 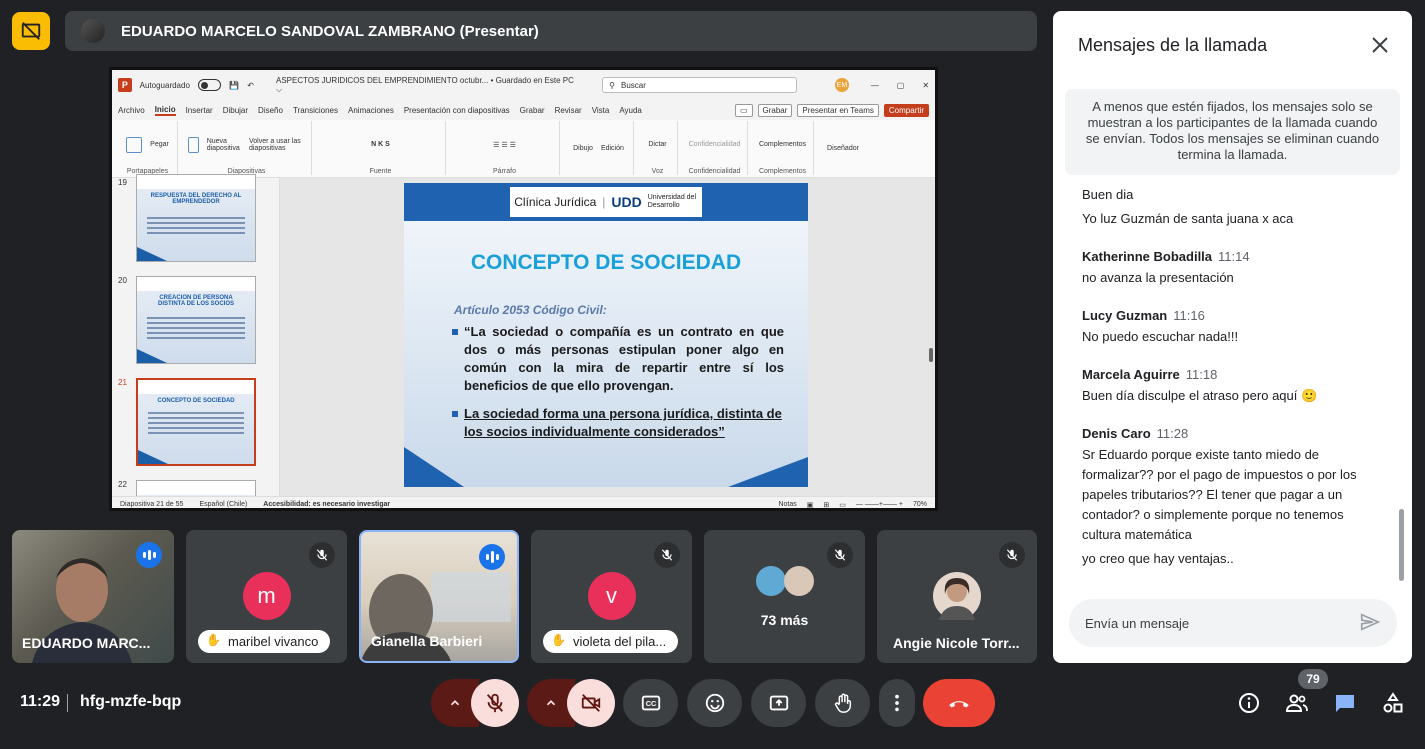 What do you see at coordinates (906, 110) in the screenshot?
I see `share-button: Compartir` at bounding box center [906, 110].